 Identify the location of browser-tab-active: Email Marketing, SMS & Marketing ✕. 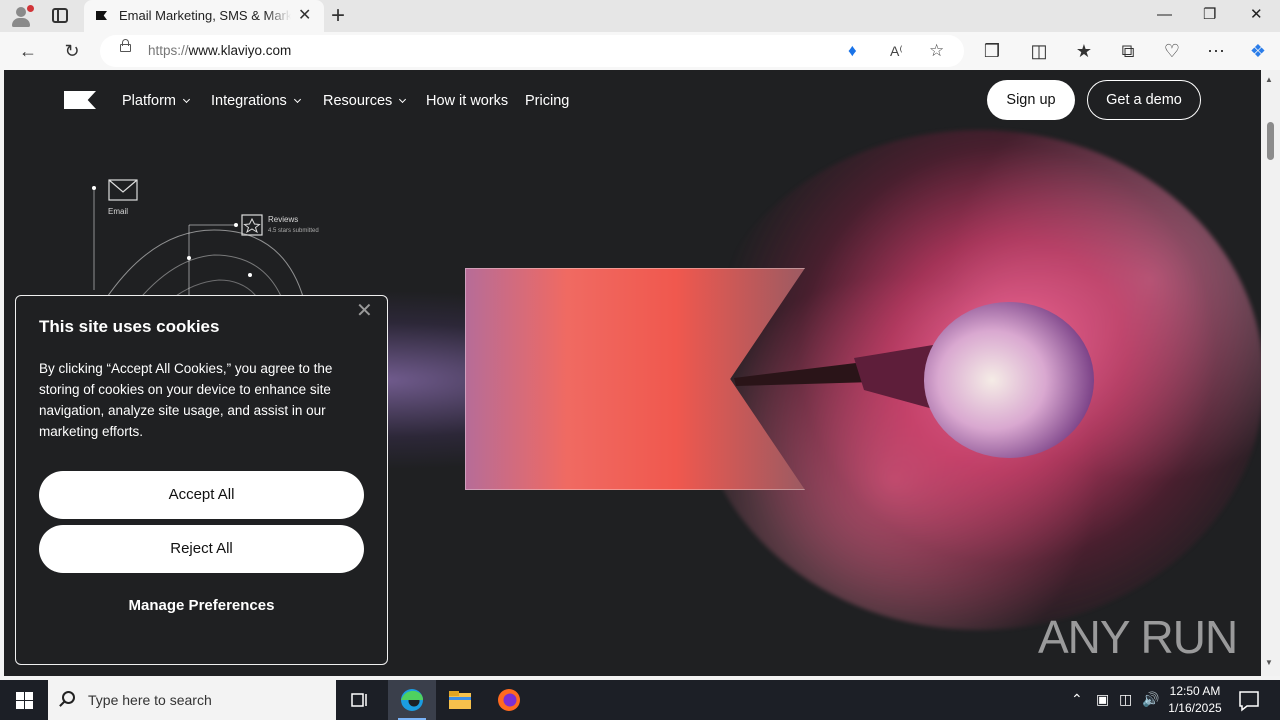
(204, 16).